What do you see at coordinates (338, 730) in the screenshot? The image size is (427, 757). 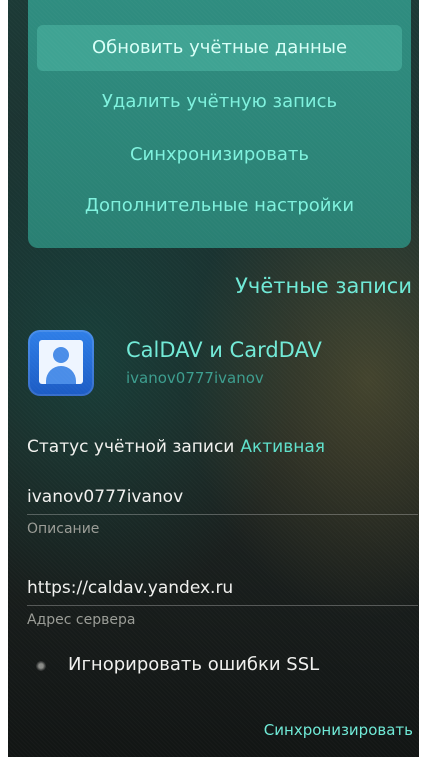 I see `sync-button: Синхронизировать` at bounding box center [338, 730].